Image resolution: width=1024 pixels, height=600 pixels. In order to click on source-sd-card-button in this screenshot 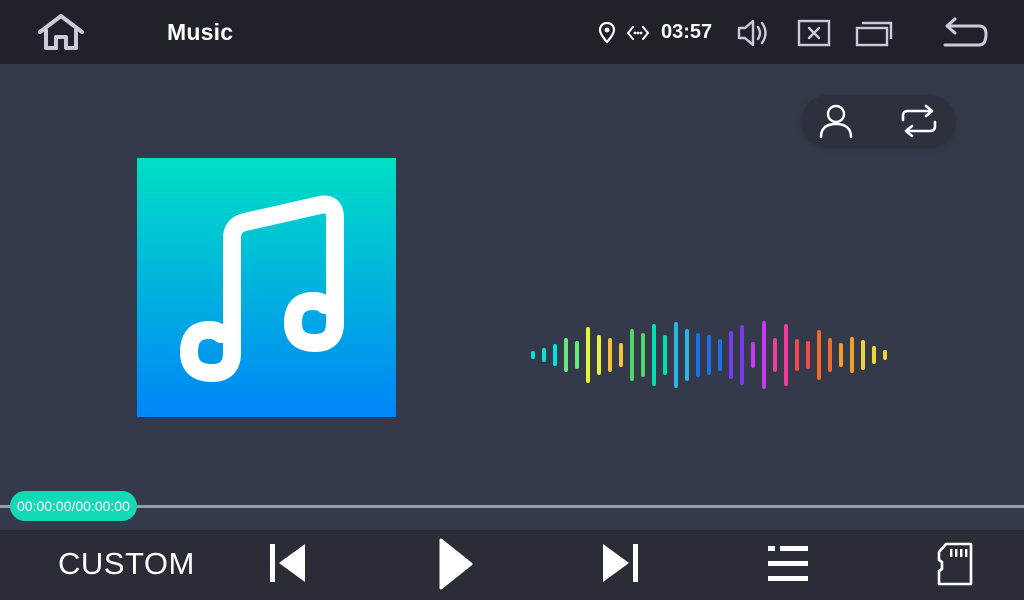, I will do `click(955, 564)`.